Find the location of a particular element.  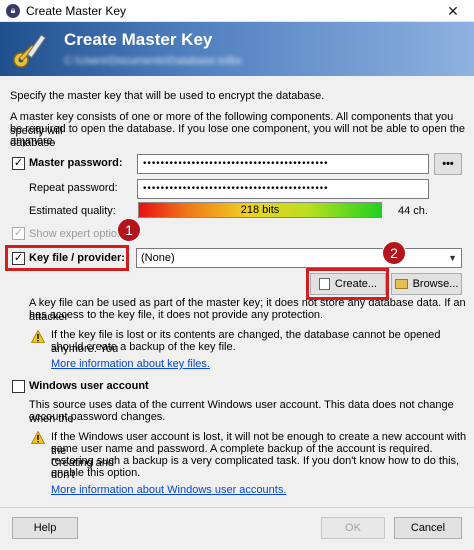

footer-divider is located at coordinates (237, 507).